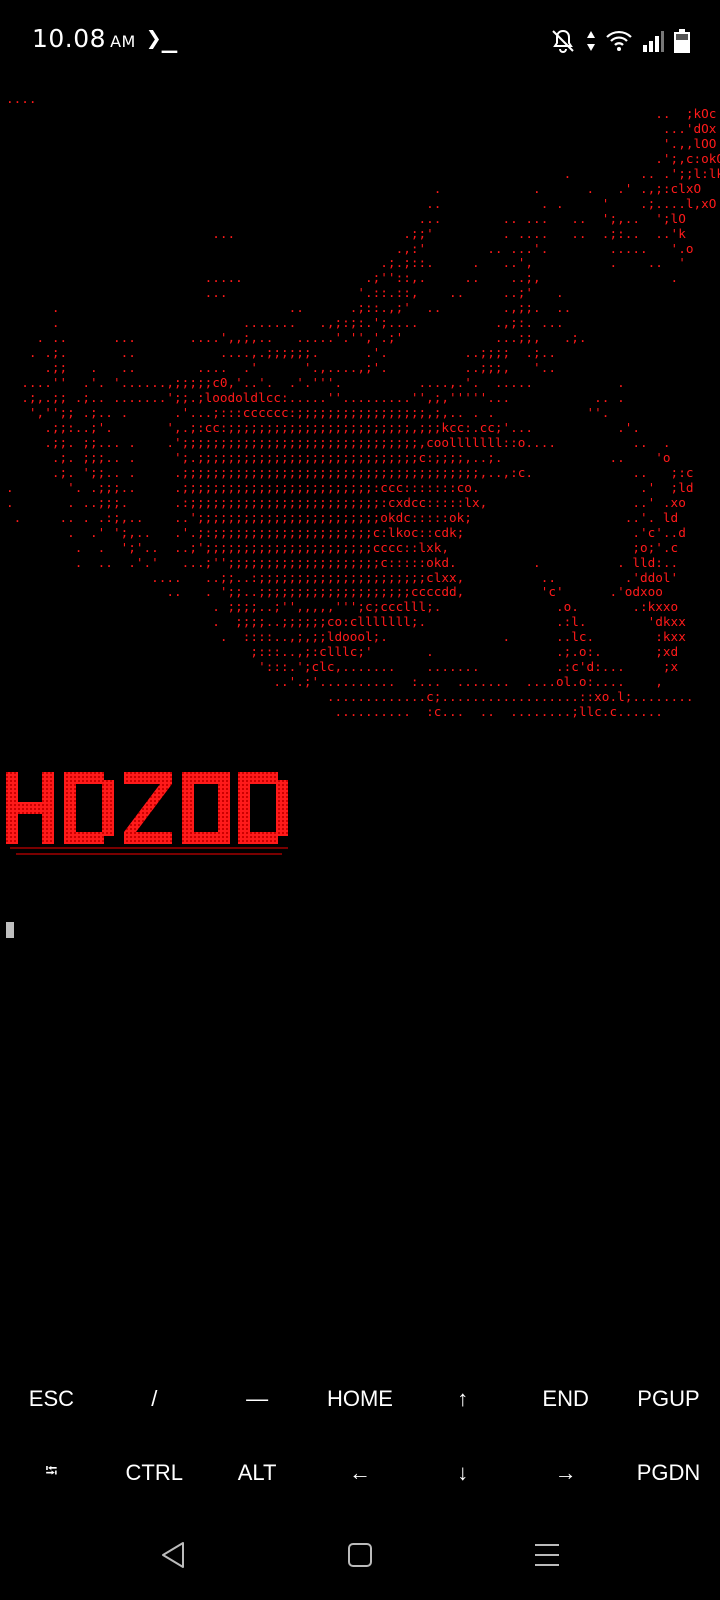  Describe the element at coordinates (591, 41) in the screenshot. I see `data-arrows-icon` at that location.